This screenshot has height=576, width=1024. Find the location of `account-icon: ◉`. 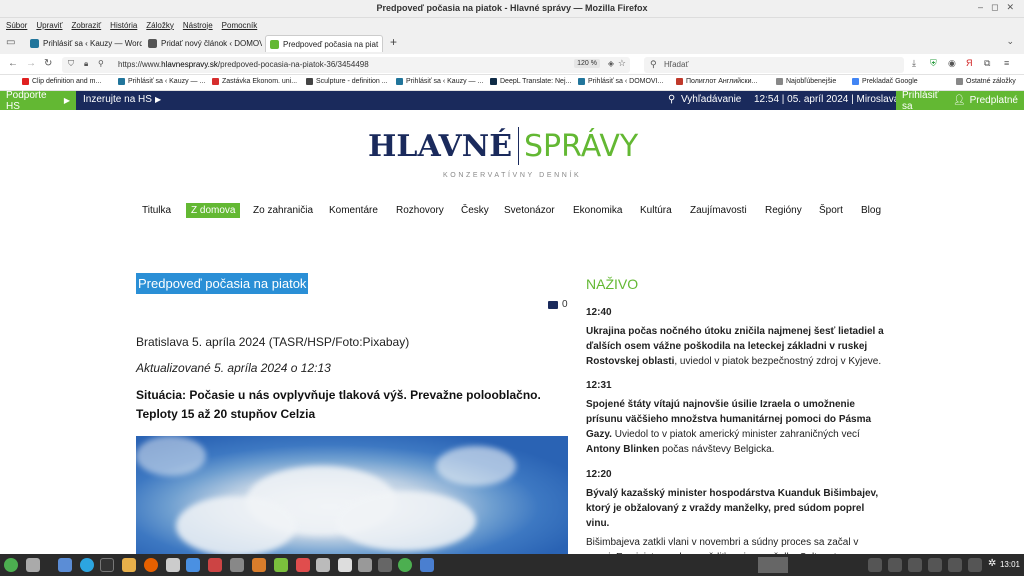

account-icon: ◉ is located at coordinates (952, 63).